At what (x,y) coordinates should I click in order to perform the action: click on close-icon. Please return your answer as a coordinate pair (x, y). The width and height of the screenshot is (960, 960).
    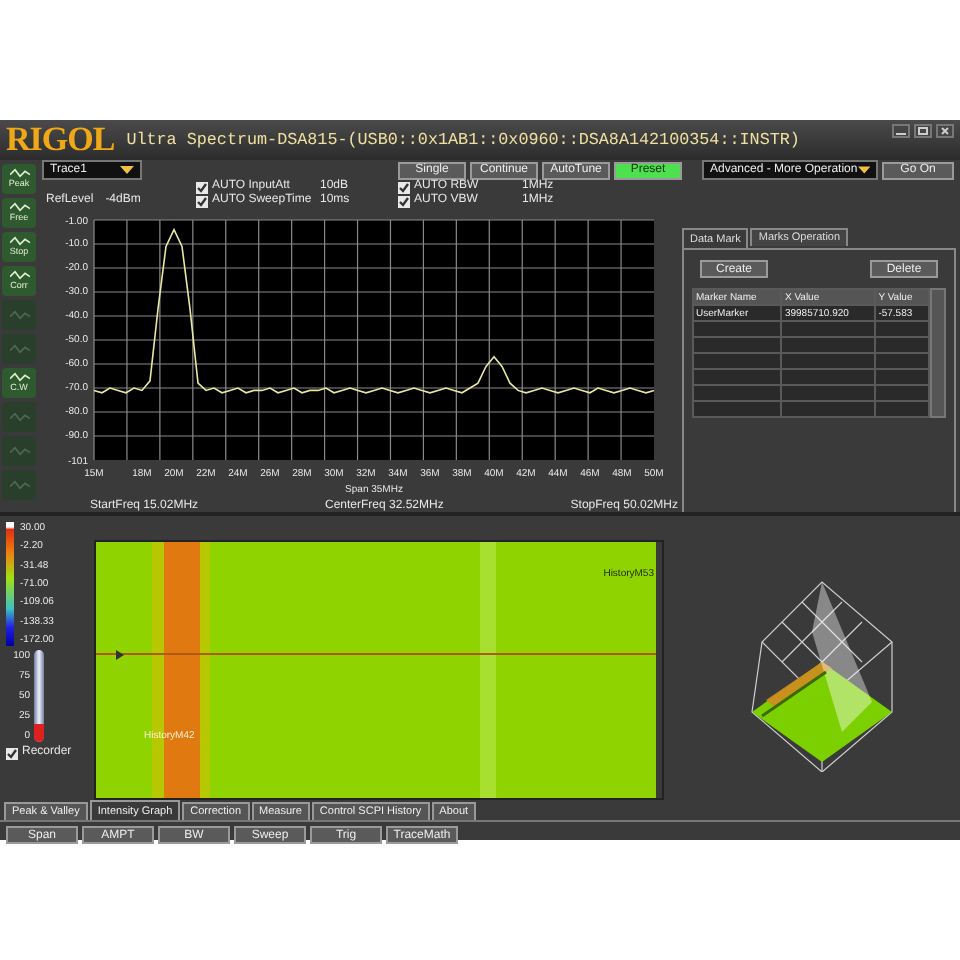
    Looking at the image, I should click on (945, 131).